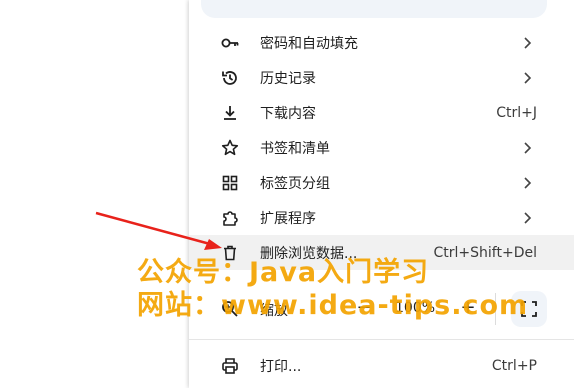 Image resolution: width=574 pixels, height=388 pixels. What do you see at coordinates (288, 218) in the screenshot?
I see `menu-item-label: 扩展程序` at bounding box center [288, 218].